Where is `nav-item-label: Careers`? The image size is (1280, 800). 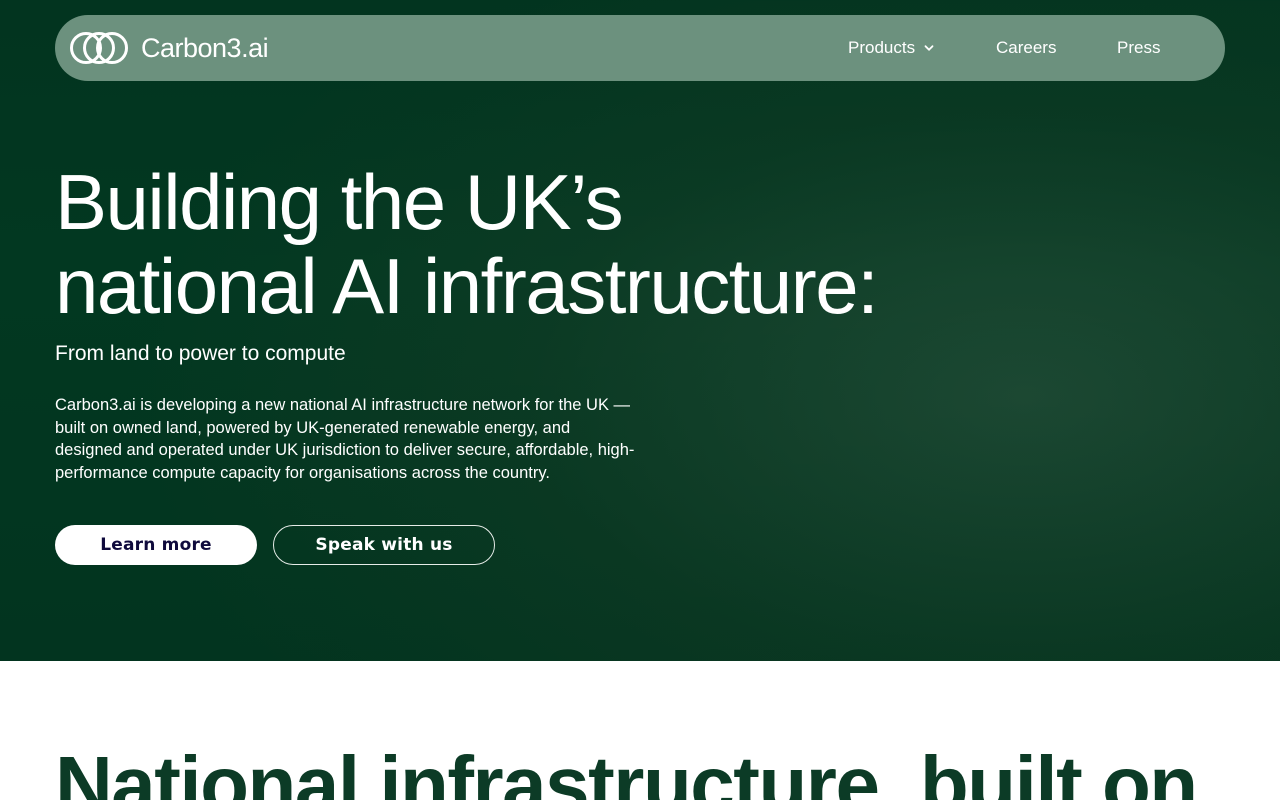 nav-item-label: Careers is located at coordinates (1026, 47).